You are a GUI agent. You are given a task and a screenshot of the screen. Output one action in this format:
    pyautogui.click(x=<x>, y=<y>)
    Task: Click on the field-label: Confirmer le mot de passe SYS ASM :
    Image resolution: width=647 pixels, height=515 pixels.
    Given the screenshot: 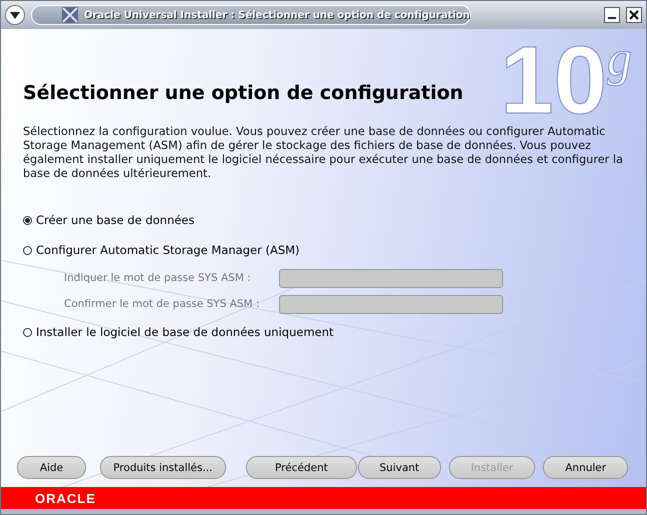 What is the action you would take?
    pyautogui.click(x=162, y=304)
    